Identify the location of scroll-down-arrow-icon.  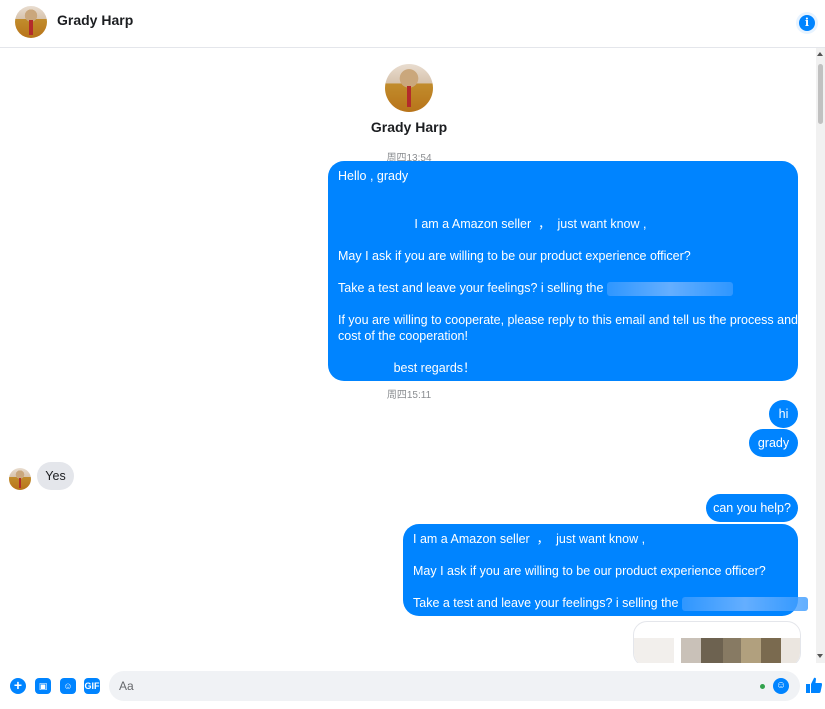
(820, 656).